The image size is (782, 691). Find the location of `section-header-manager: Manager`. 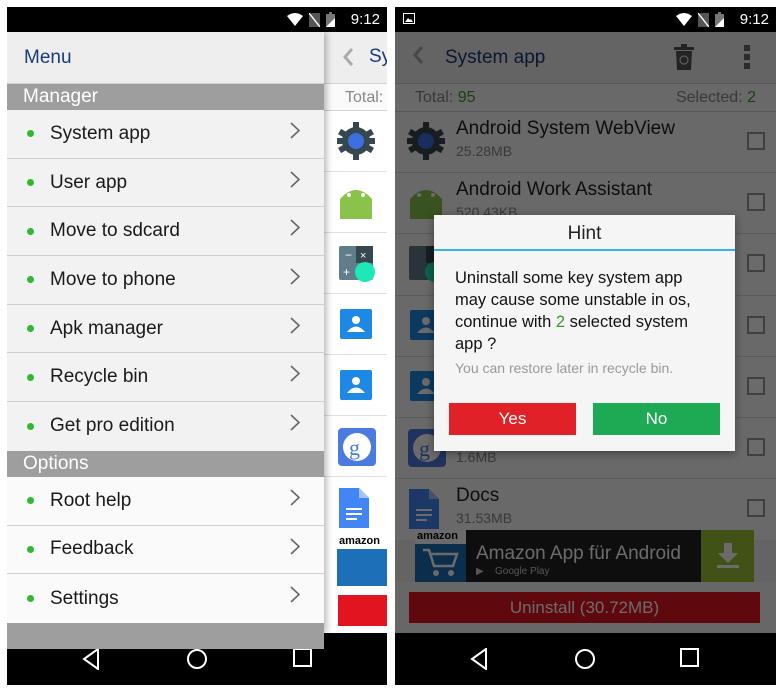

section-header-manager: Manager is located at coordinates (165, 97).